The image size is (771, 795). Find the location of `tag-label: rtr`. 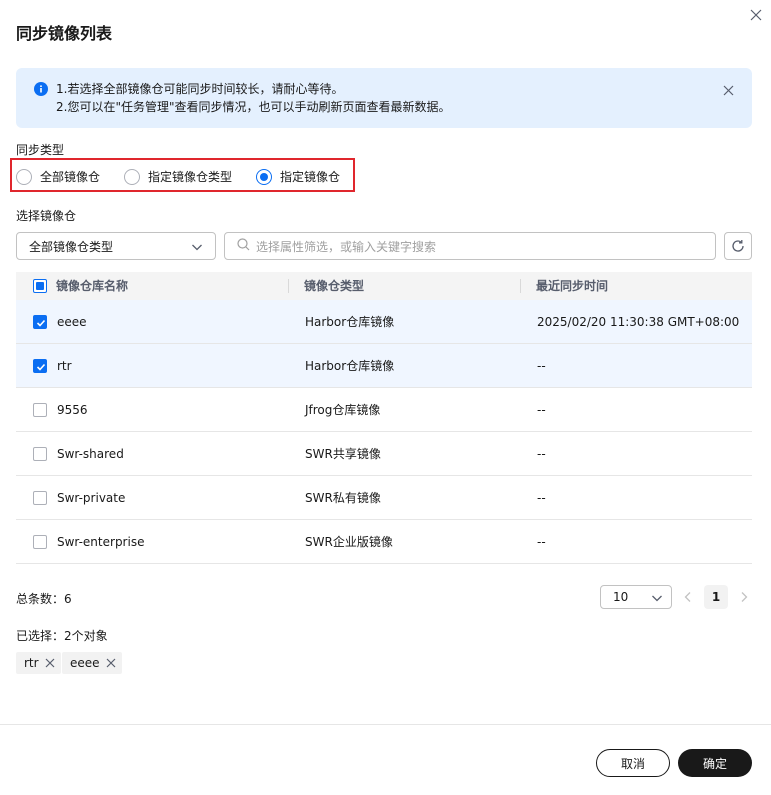

tag-label: rtr is located at coordinates (31, 663).